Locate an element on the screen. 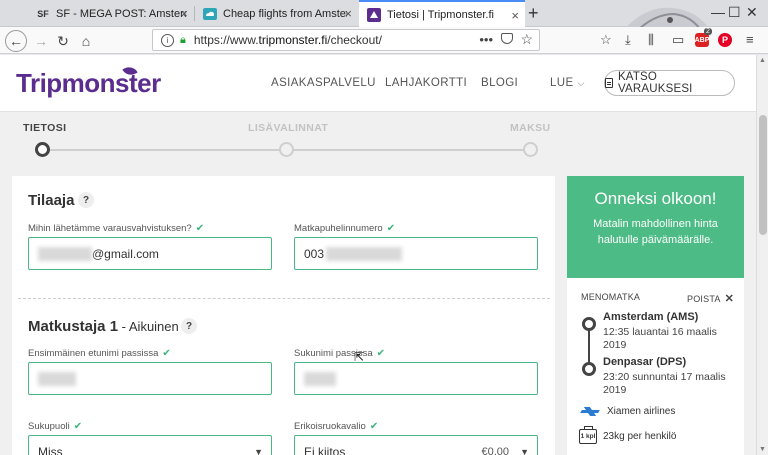 This screenshot has width=768, height=455. email-label: Mihin lähetämme varausvahvistuksen? ✔ is located at coordinates (116, 228).